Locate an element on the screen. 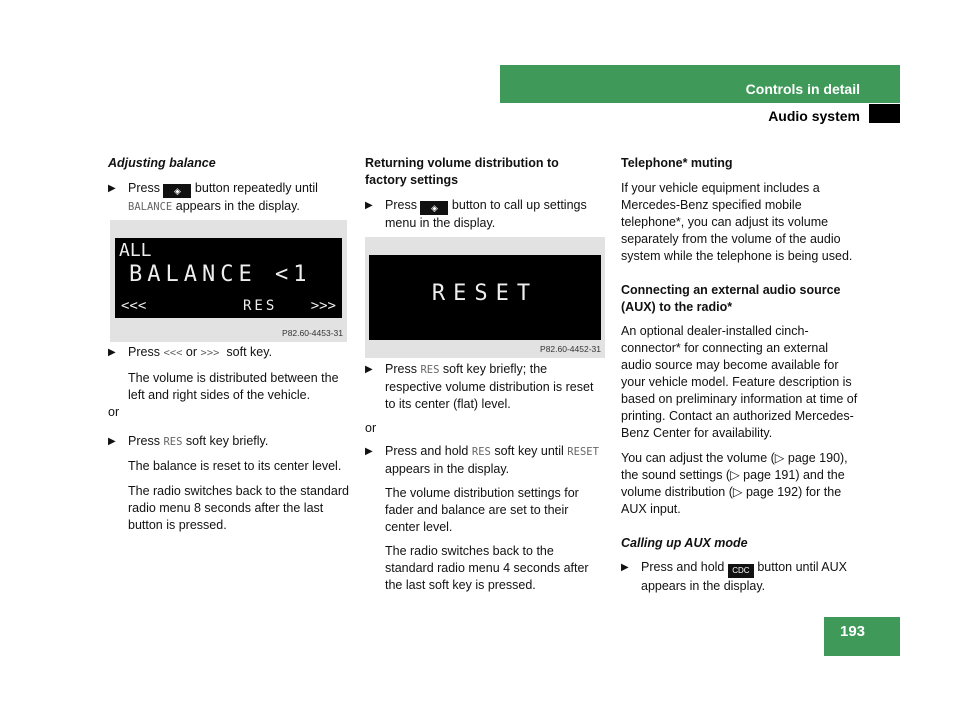  text: or is located at coordinates (191, 352).